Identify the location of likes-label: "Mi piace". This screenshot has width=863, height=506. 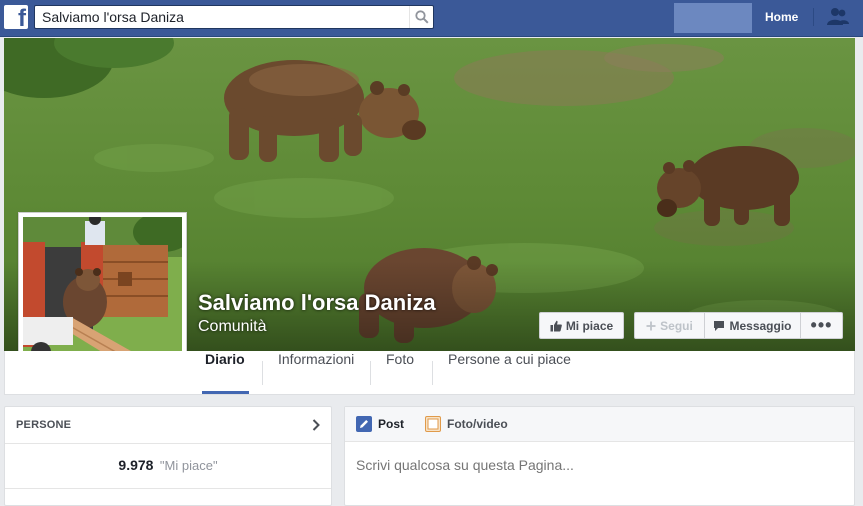
(188, 465).